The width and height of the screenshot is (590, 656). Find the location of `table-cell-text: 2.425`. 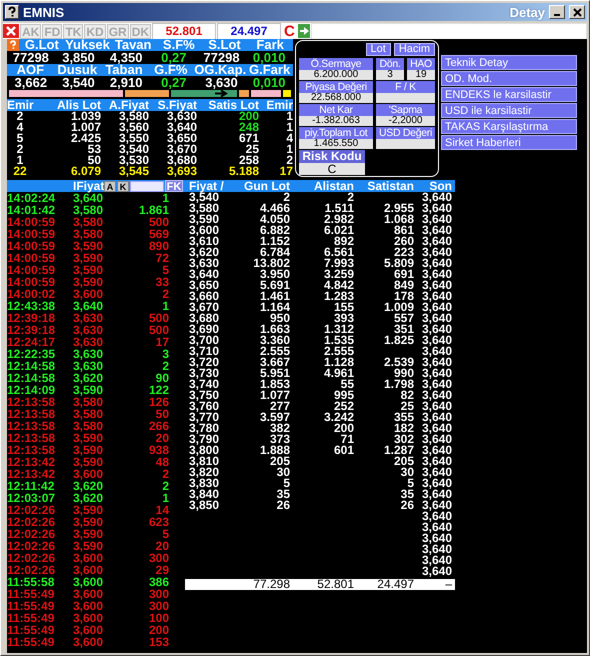

table-cell-text: 2.425 is located at coordinates (85, 138).